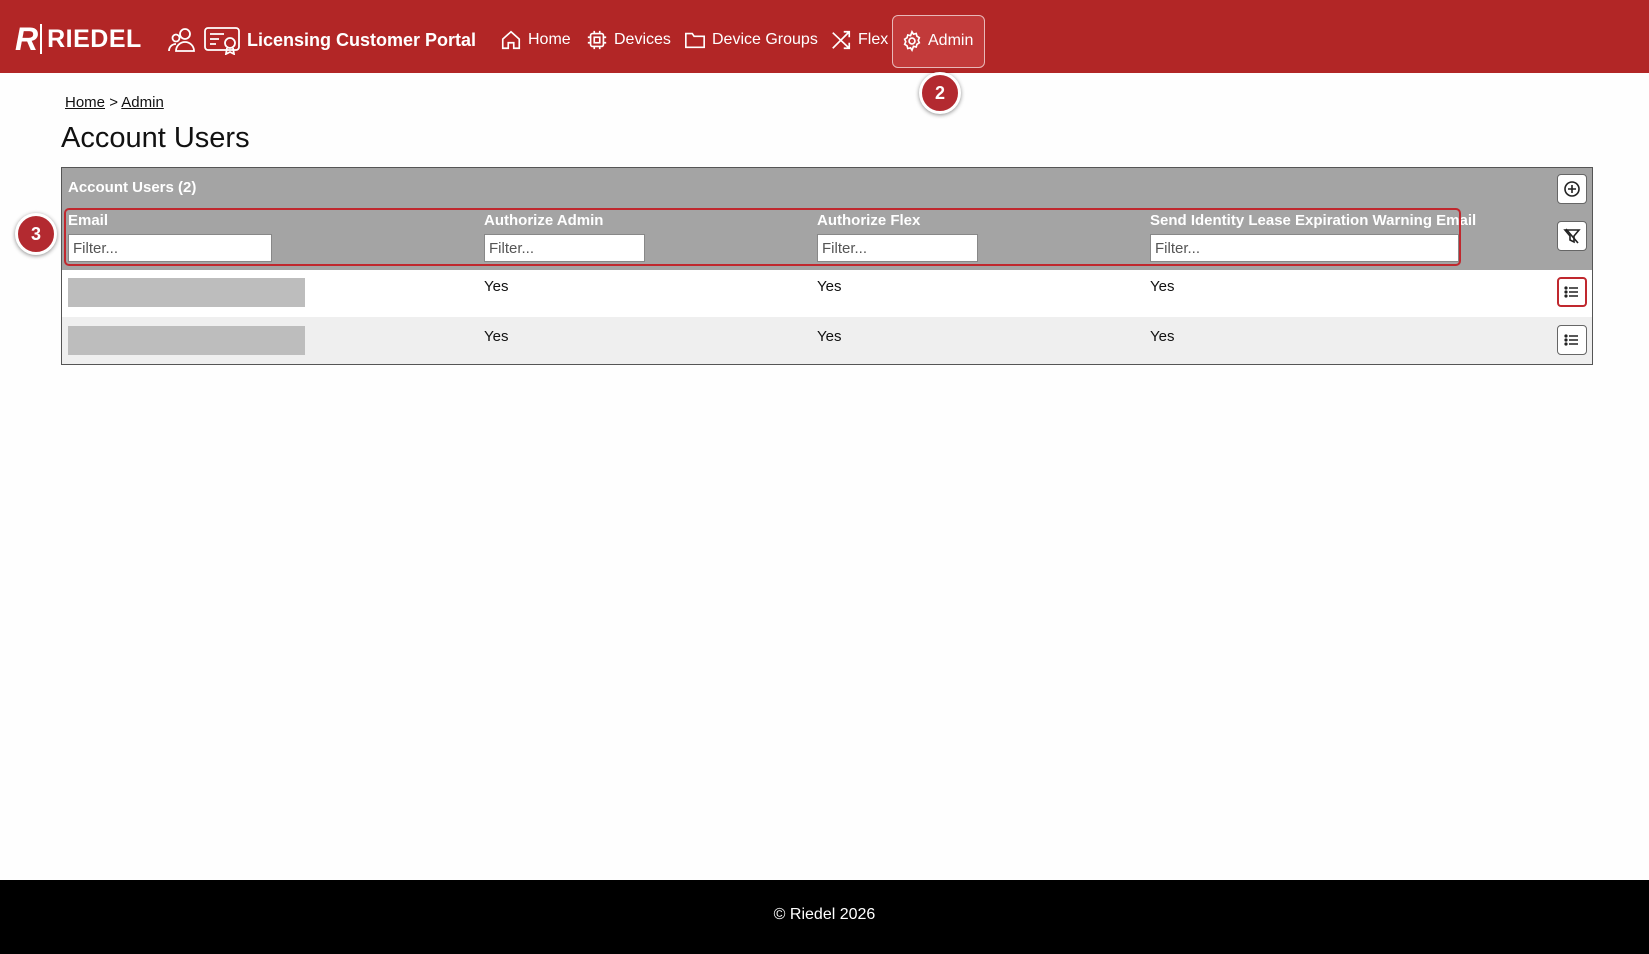 This screenshot has height=954, width=1649. What do you see at coordinates (132, 187) in the screenshot?
I see `grid-caption: Account Users (2)` at bounding box center [132, 187].